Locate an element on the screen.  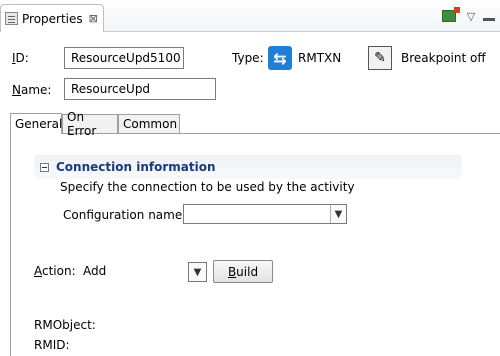
id-field: ResourceUpd5100 is located at coordinates (124, 58).